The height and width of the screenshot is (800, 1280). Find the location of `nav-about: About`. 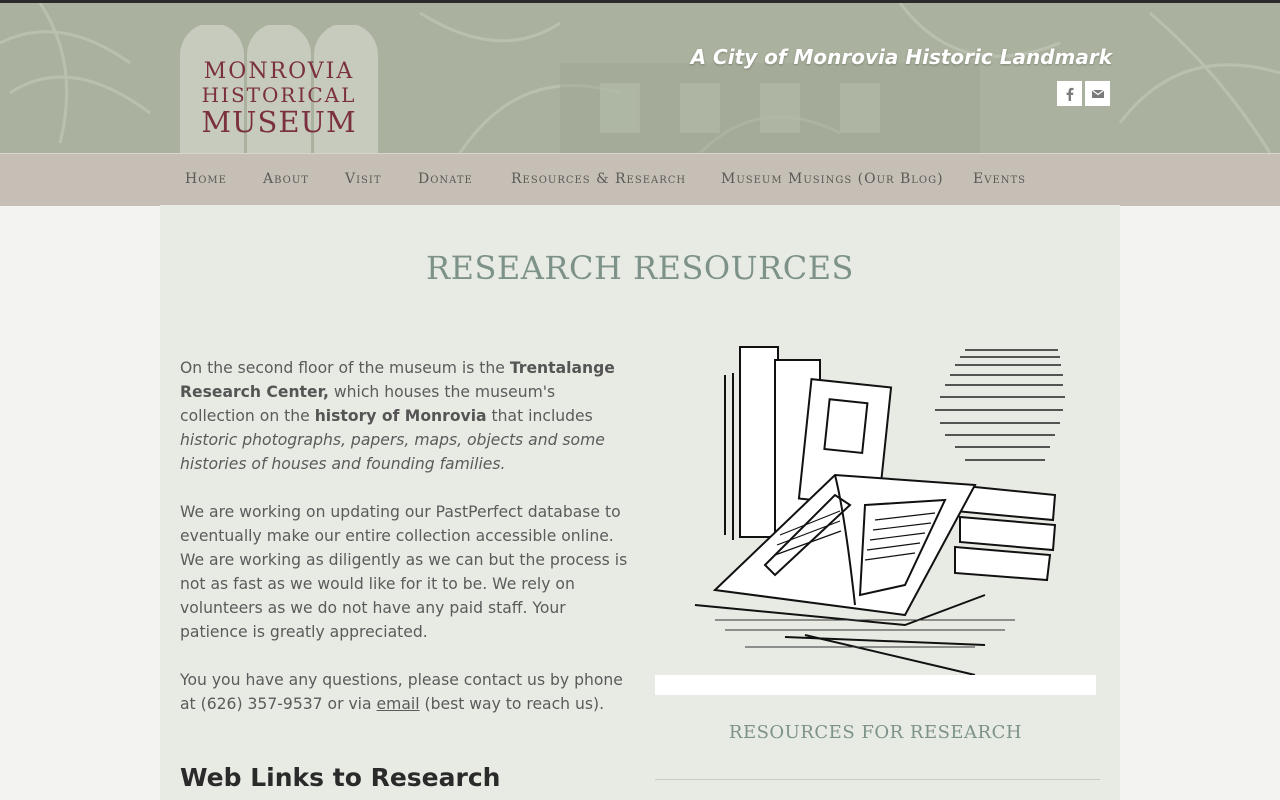

nav-about: About is located at coordinates (286, 179).